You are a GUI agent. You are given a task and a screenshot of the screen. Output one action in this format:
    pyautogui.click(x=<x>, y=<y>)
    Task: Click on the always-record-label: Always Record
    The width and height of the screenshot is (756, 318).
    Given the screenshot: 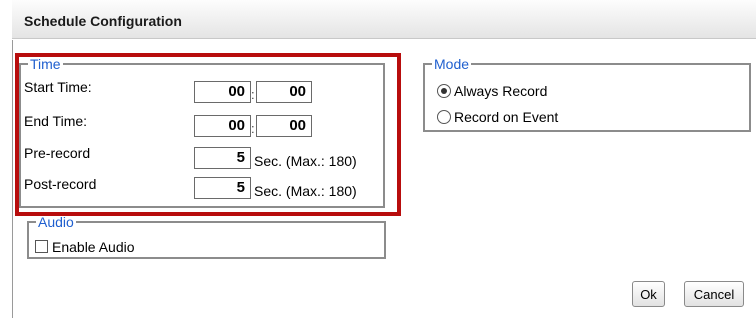 What is the action you would take?
    pyautogui.click(x=500, y=91)
    